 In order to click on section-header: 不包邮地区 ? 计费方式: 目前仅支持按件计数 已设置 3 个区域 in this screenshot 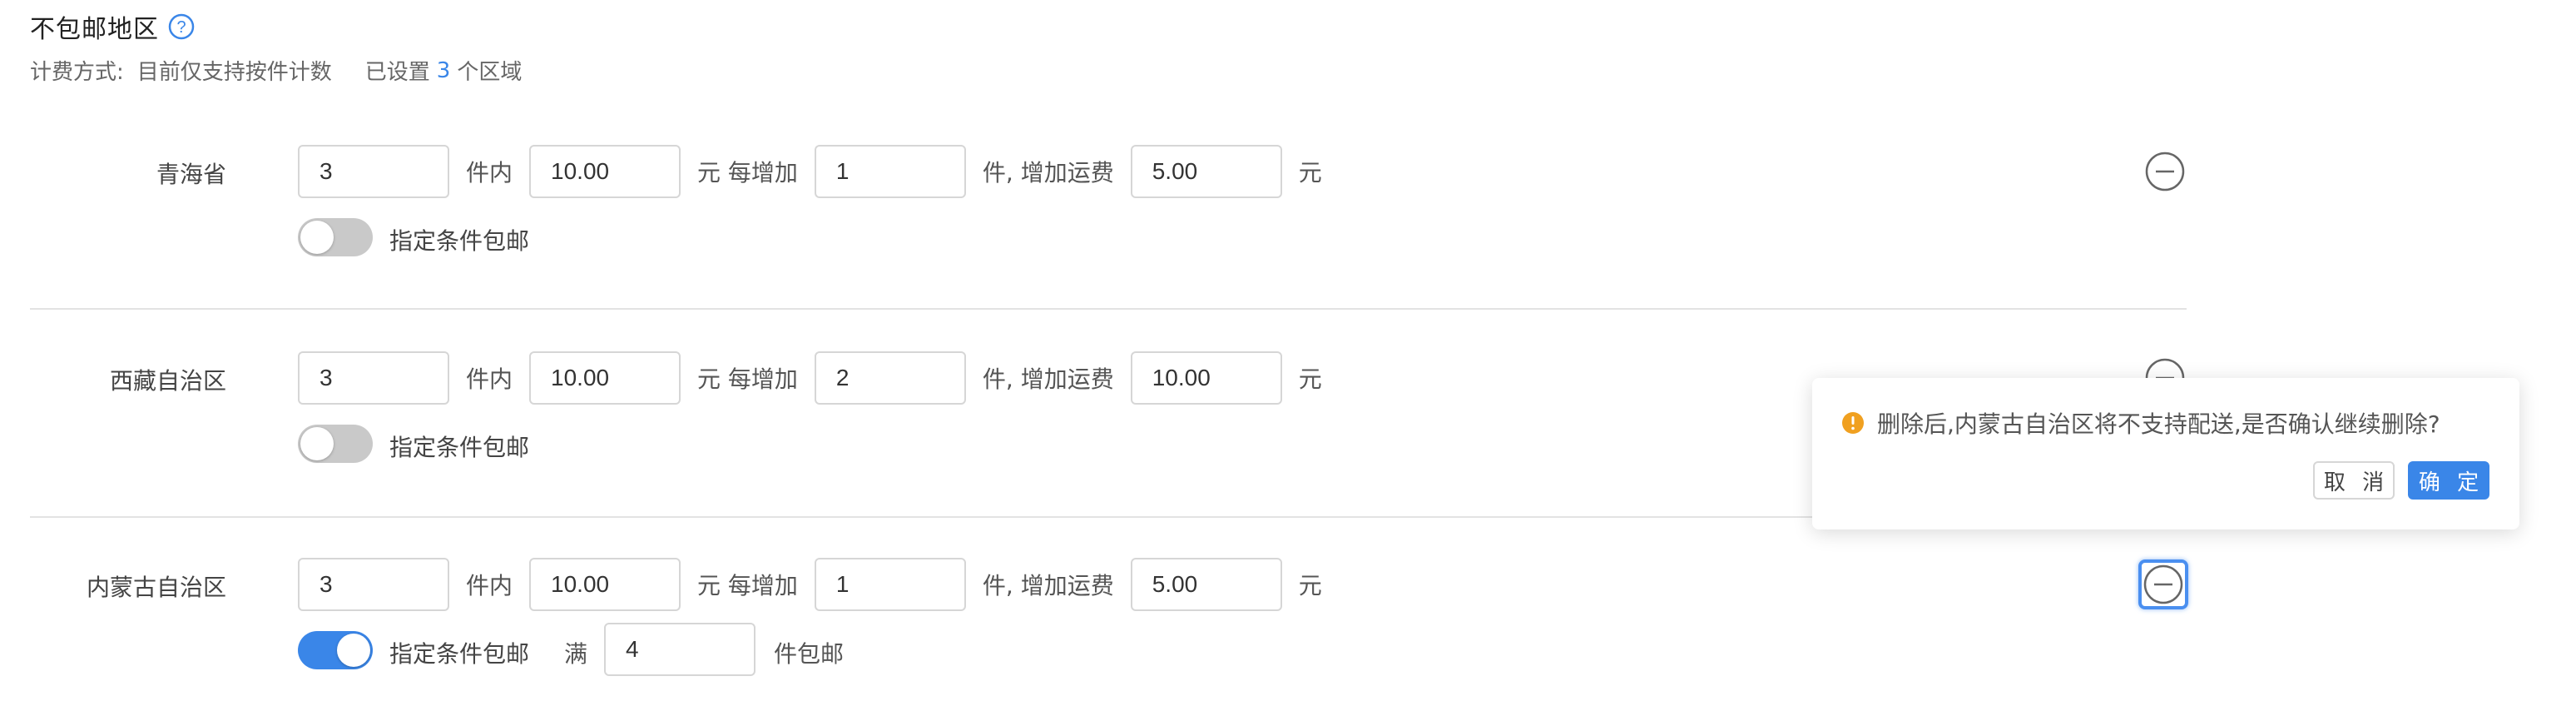, I will do `click(276, 48)`.